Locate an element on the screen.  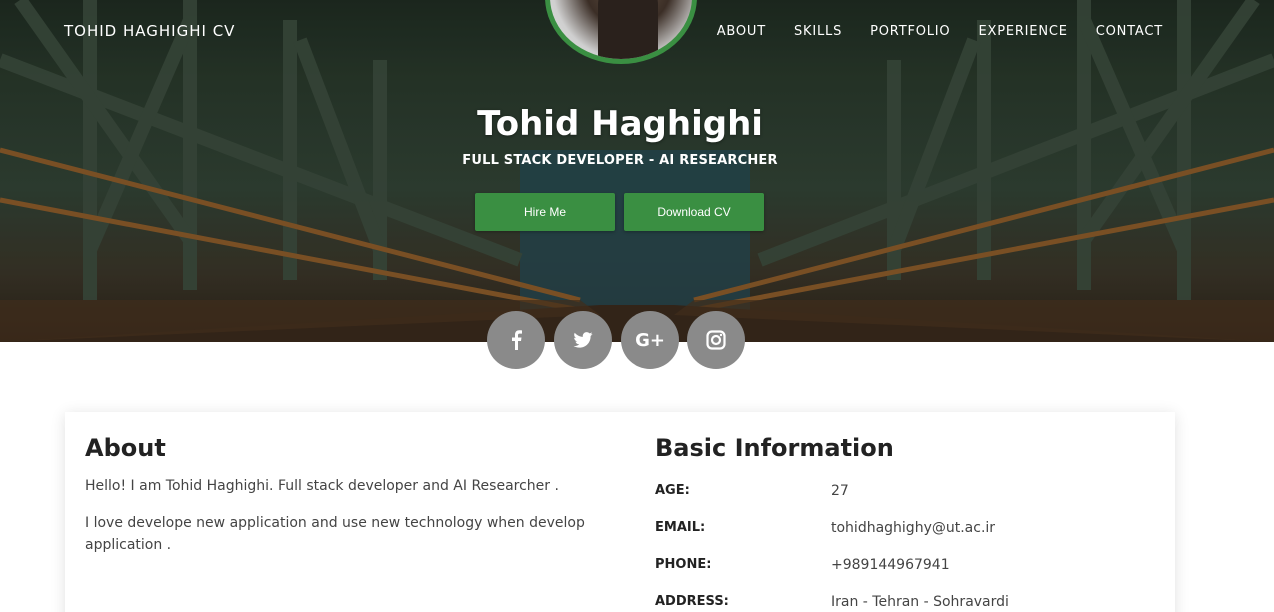
nav-about: ABOUT is located at coordinates (741, 31).